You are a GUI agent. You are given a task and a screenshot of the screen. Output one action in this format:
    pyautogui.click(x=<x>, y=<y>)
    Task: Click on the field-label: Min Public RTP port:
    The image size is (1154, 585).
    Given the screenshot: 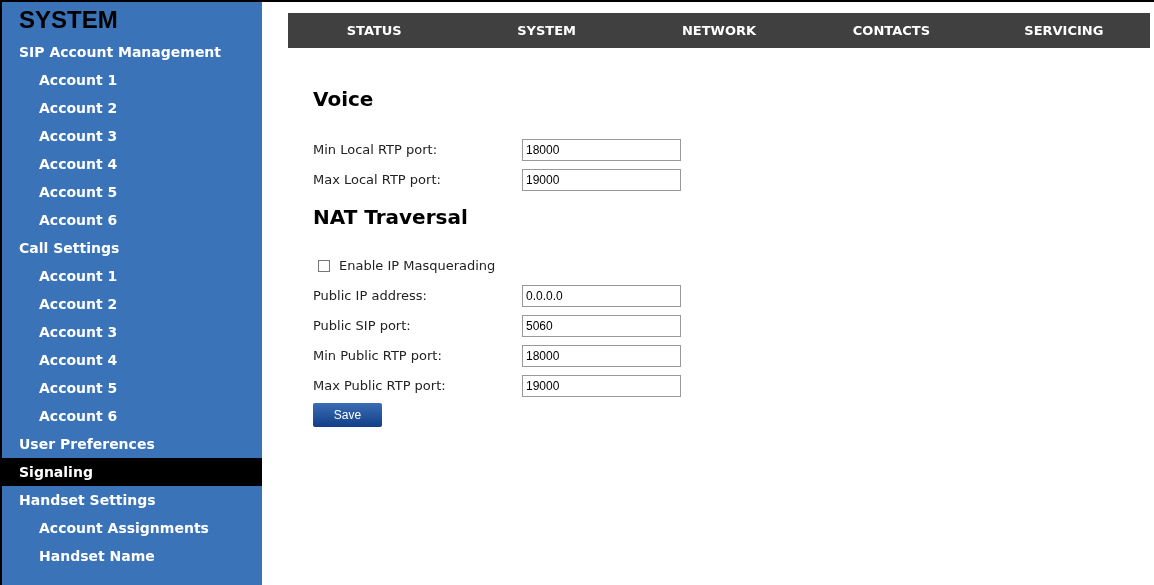 What is the action you would take?
    pyautogui.click(x=378, y=356)
    